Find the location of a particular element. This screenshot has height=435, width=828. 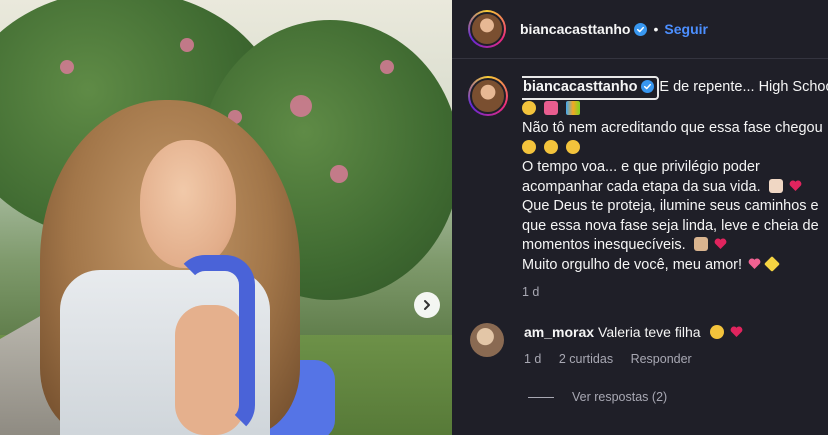

view-replies-button: Ver respostas (2) is located at coordinates (597, 397).